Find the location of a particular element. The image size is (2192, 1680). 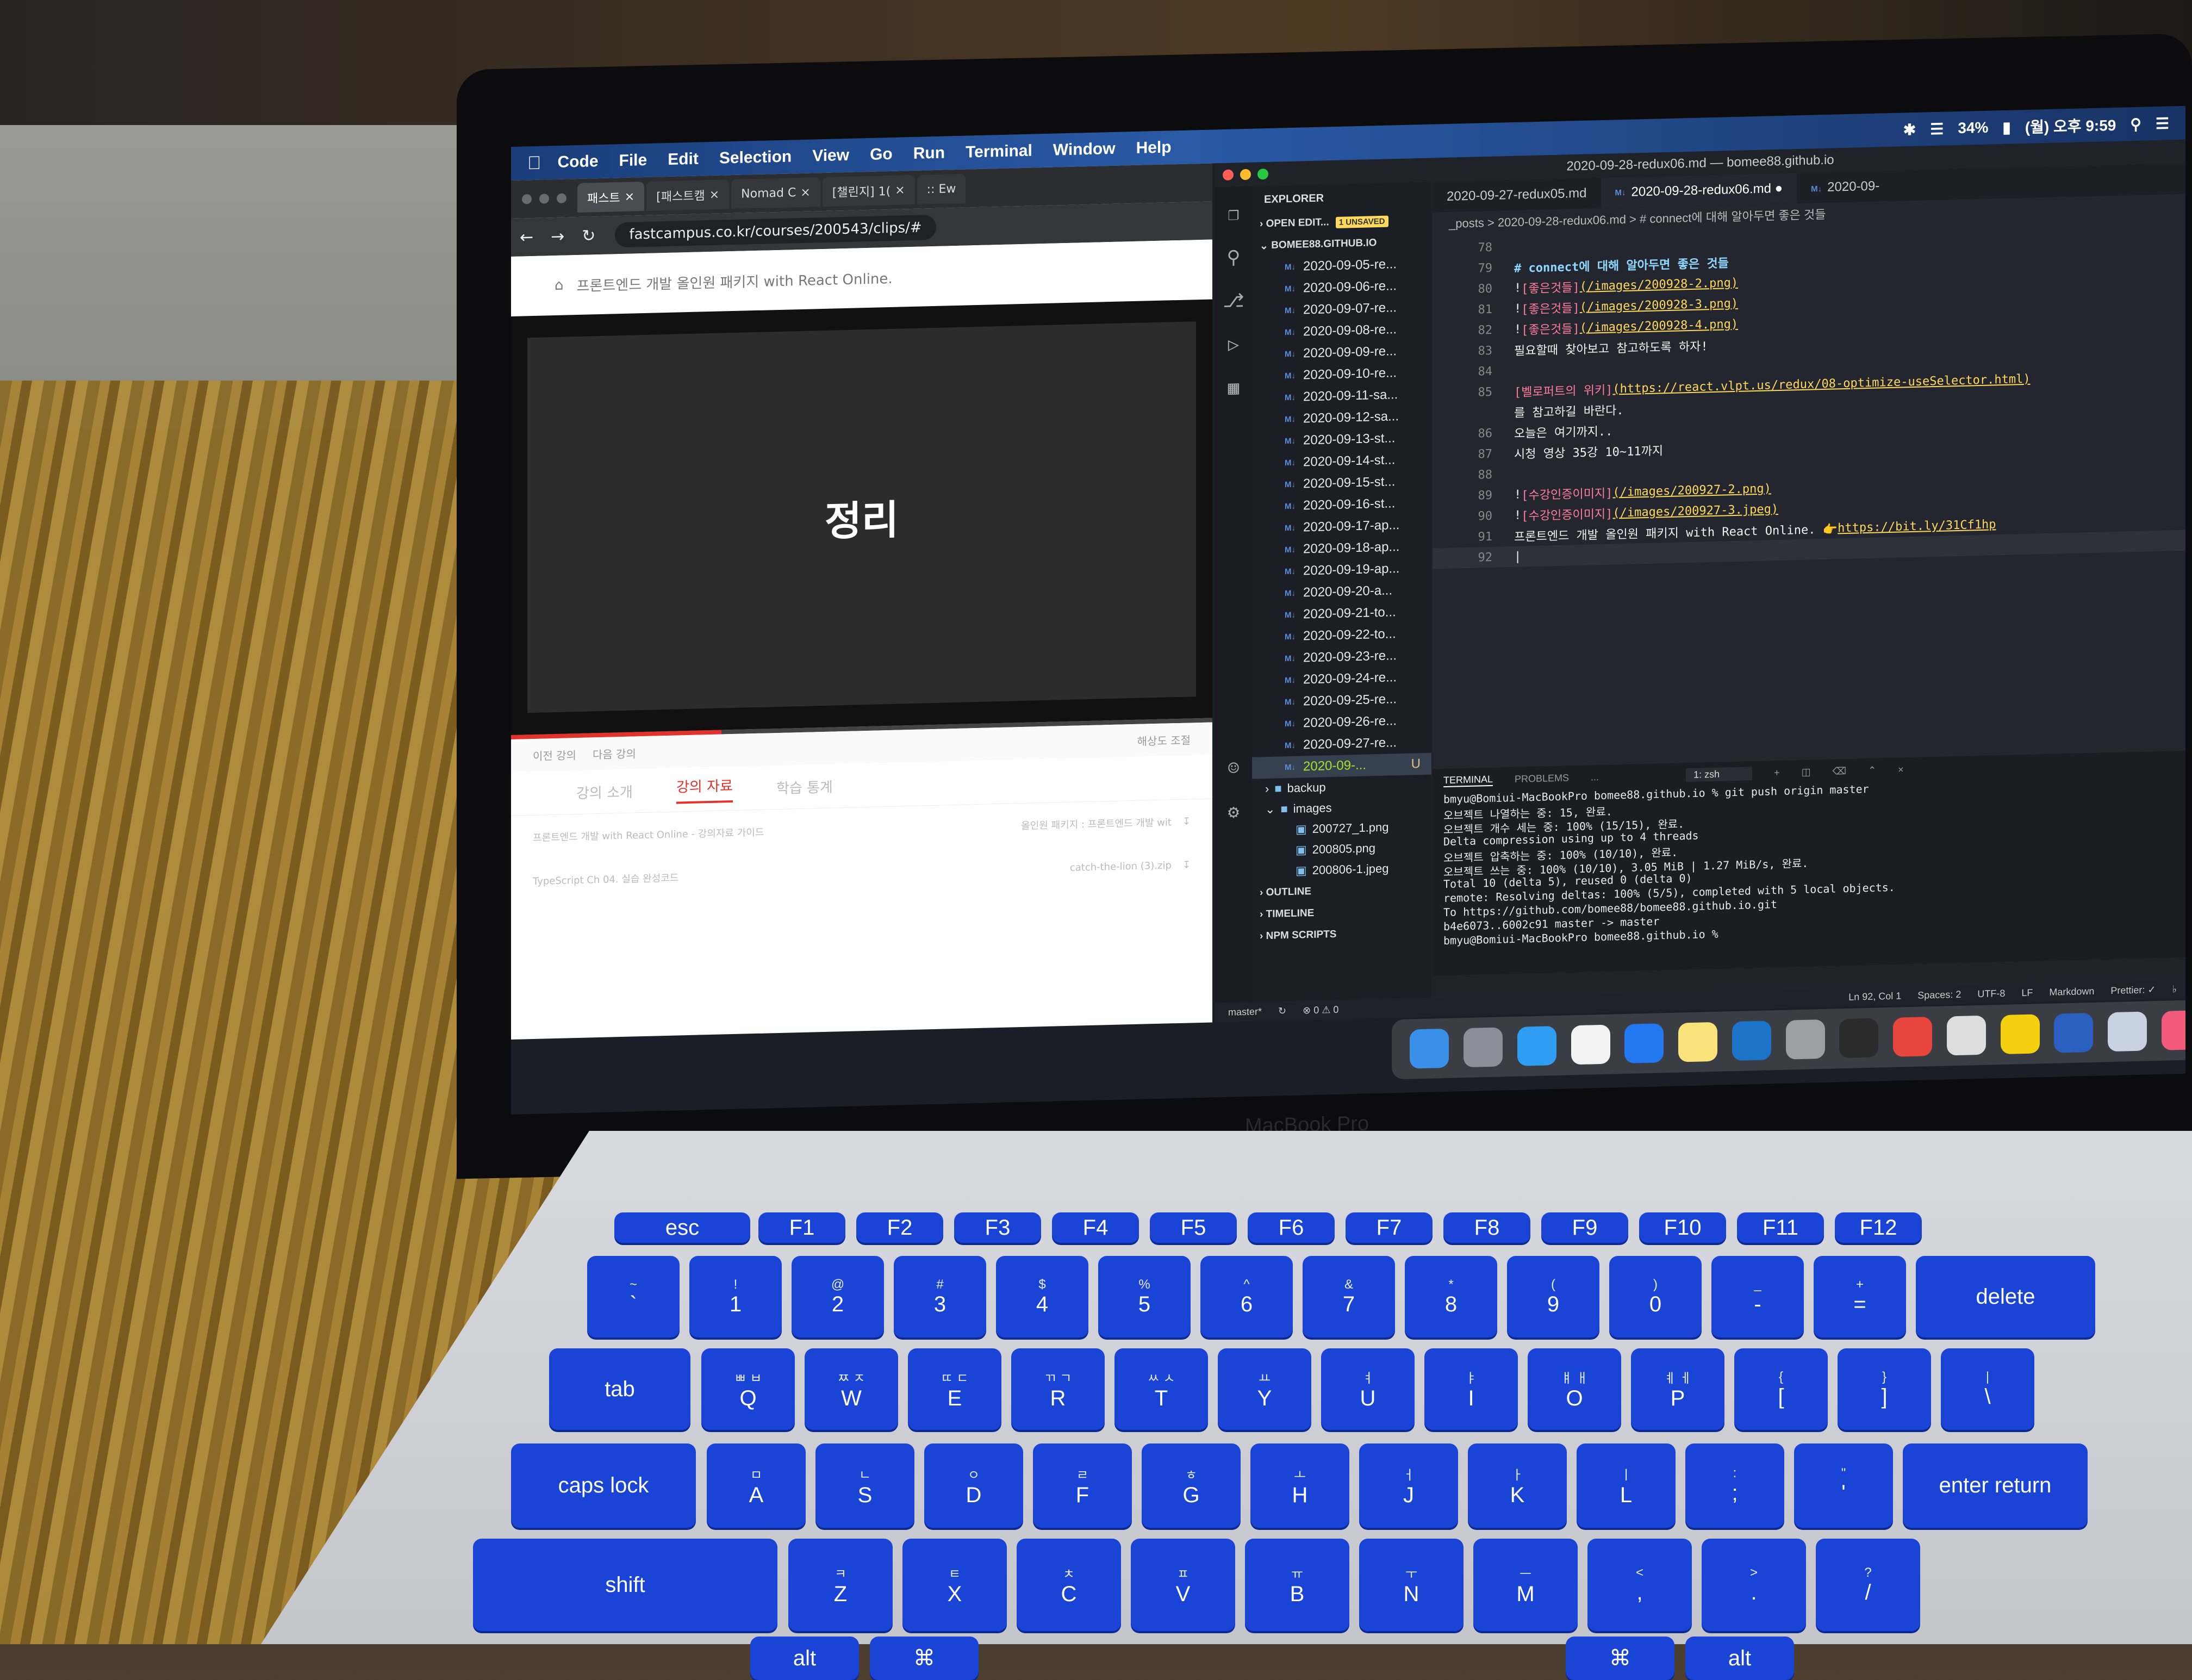

menu-terminal: Terminal is located at coordinates (999, 152).